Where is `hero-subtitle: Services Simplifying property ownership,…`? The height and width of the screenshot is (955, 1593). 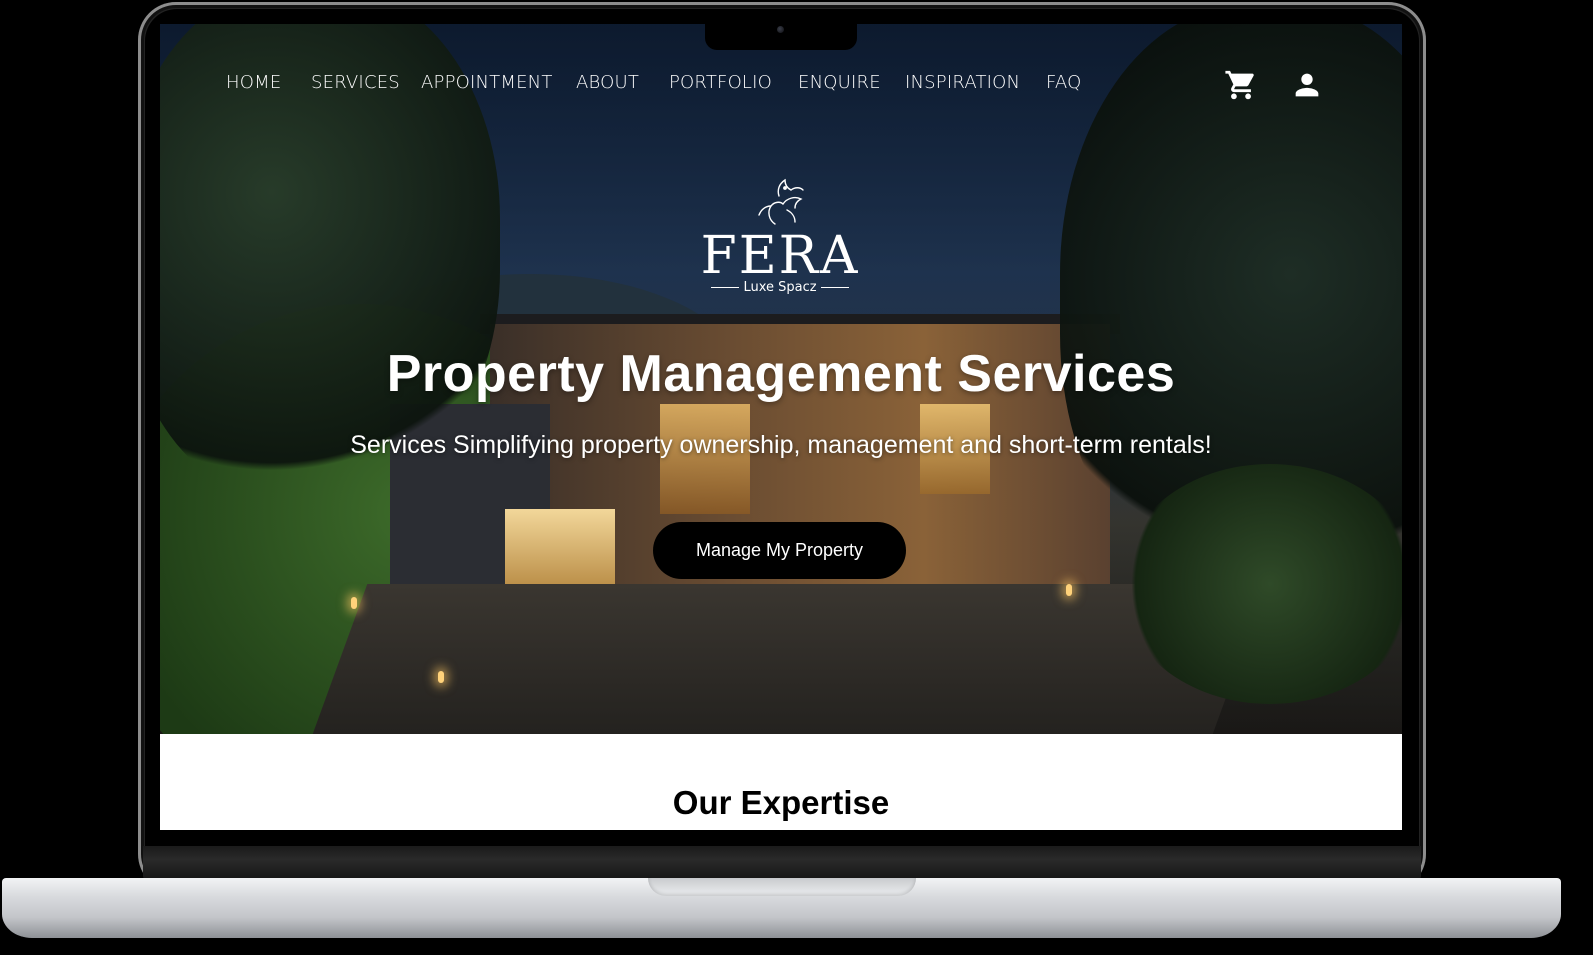 hero-subtitle: Services Simplifying property ownership,… is located at coordinates (781, 445).